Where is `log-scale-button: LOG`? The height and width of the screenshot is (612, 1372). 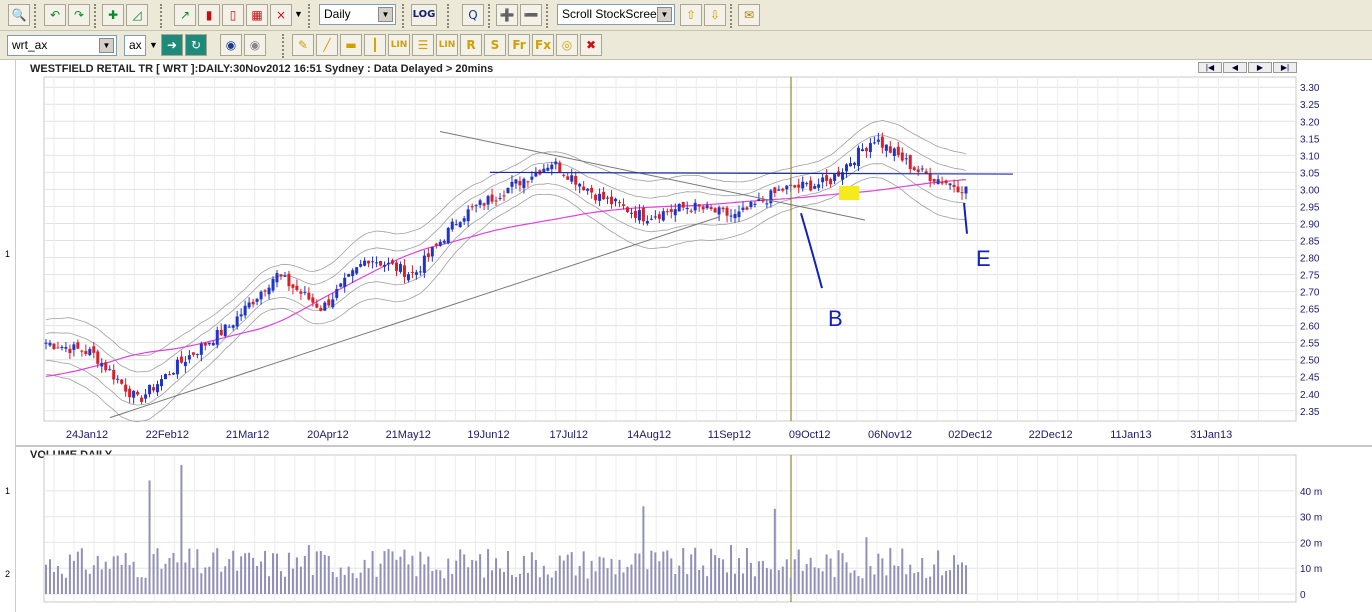
log-scale-button: LOG is located at coordinates (424, 15).